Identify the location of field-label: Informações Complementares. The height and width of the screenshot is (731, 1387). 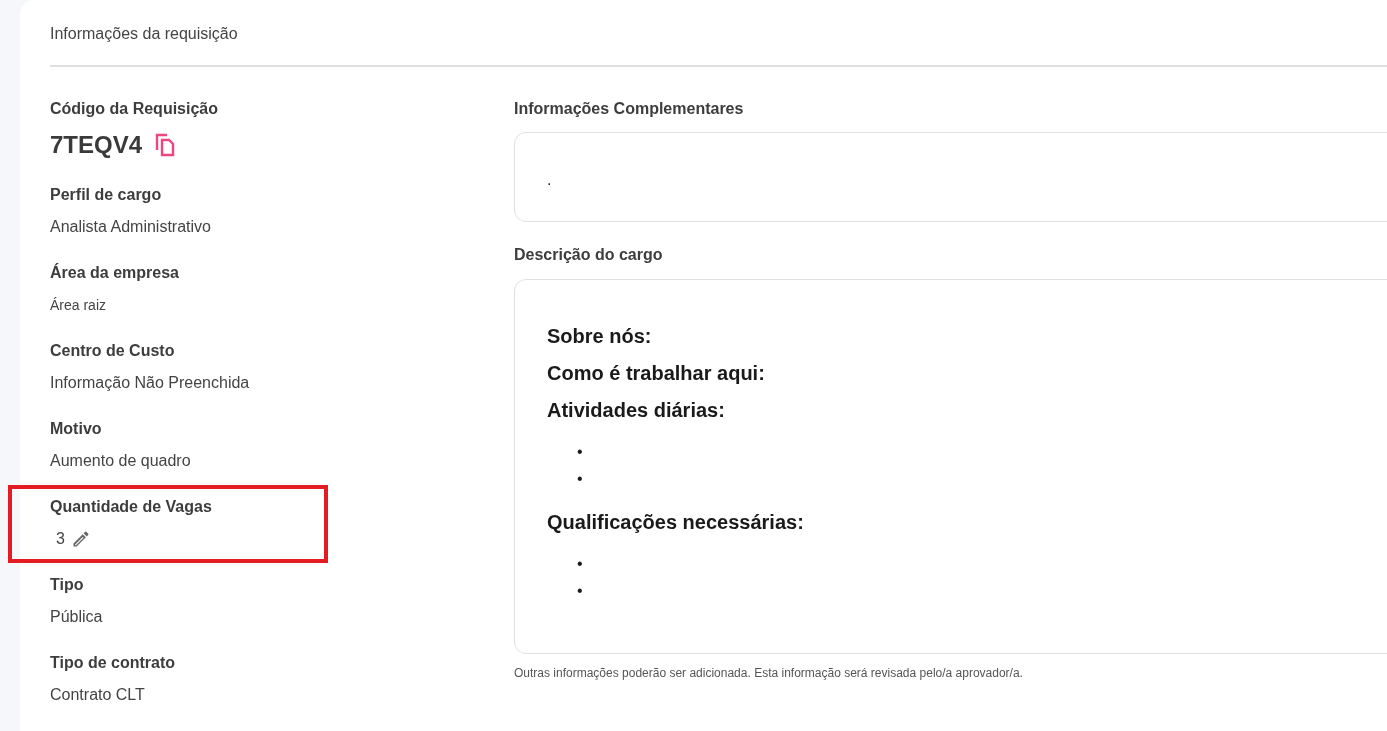
(629, 109).